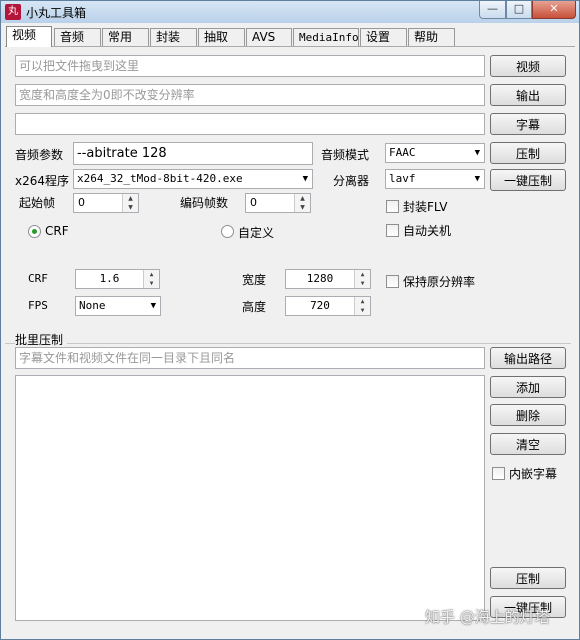  What do you see at coordinates (528, 153) in the screenshot?
I see `compress-button: 压制` at bounding box center [528, 153].